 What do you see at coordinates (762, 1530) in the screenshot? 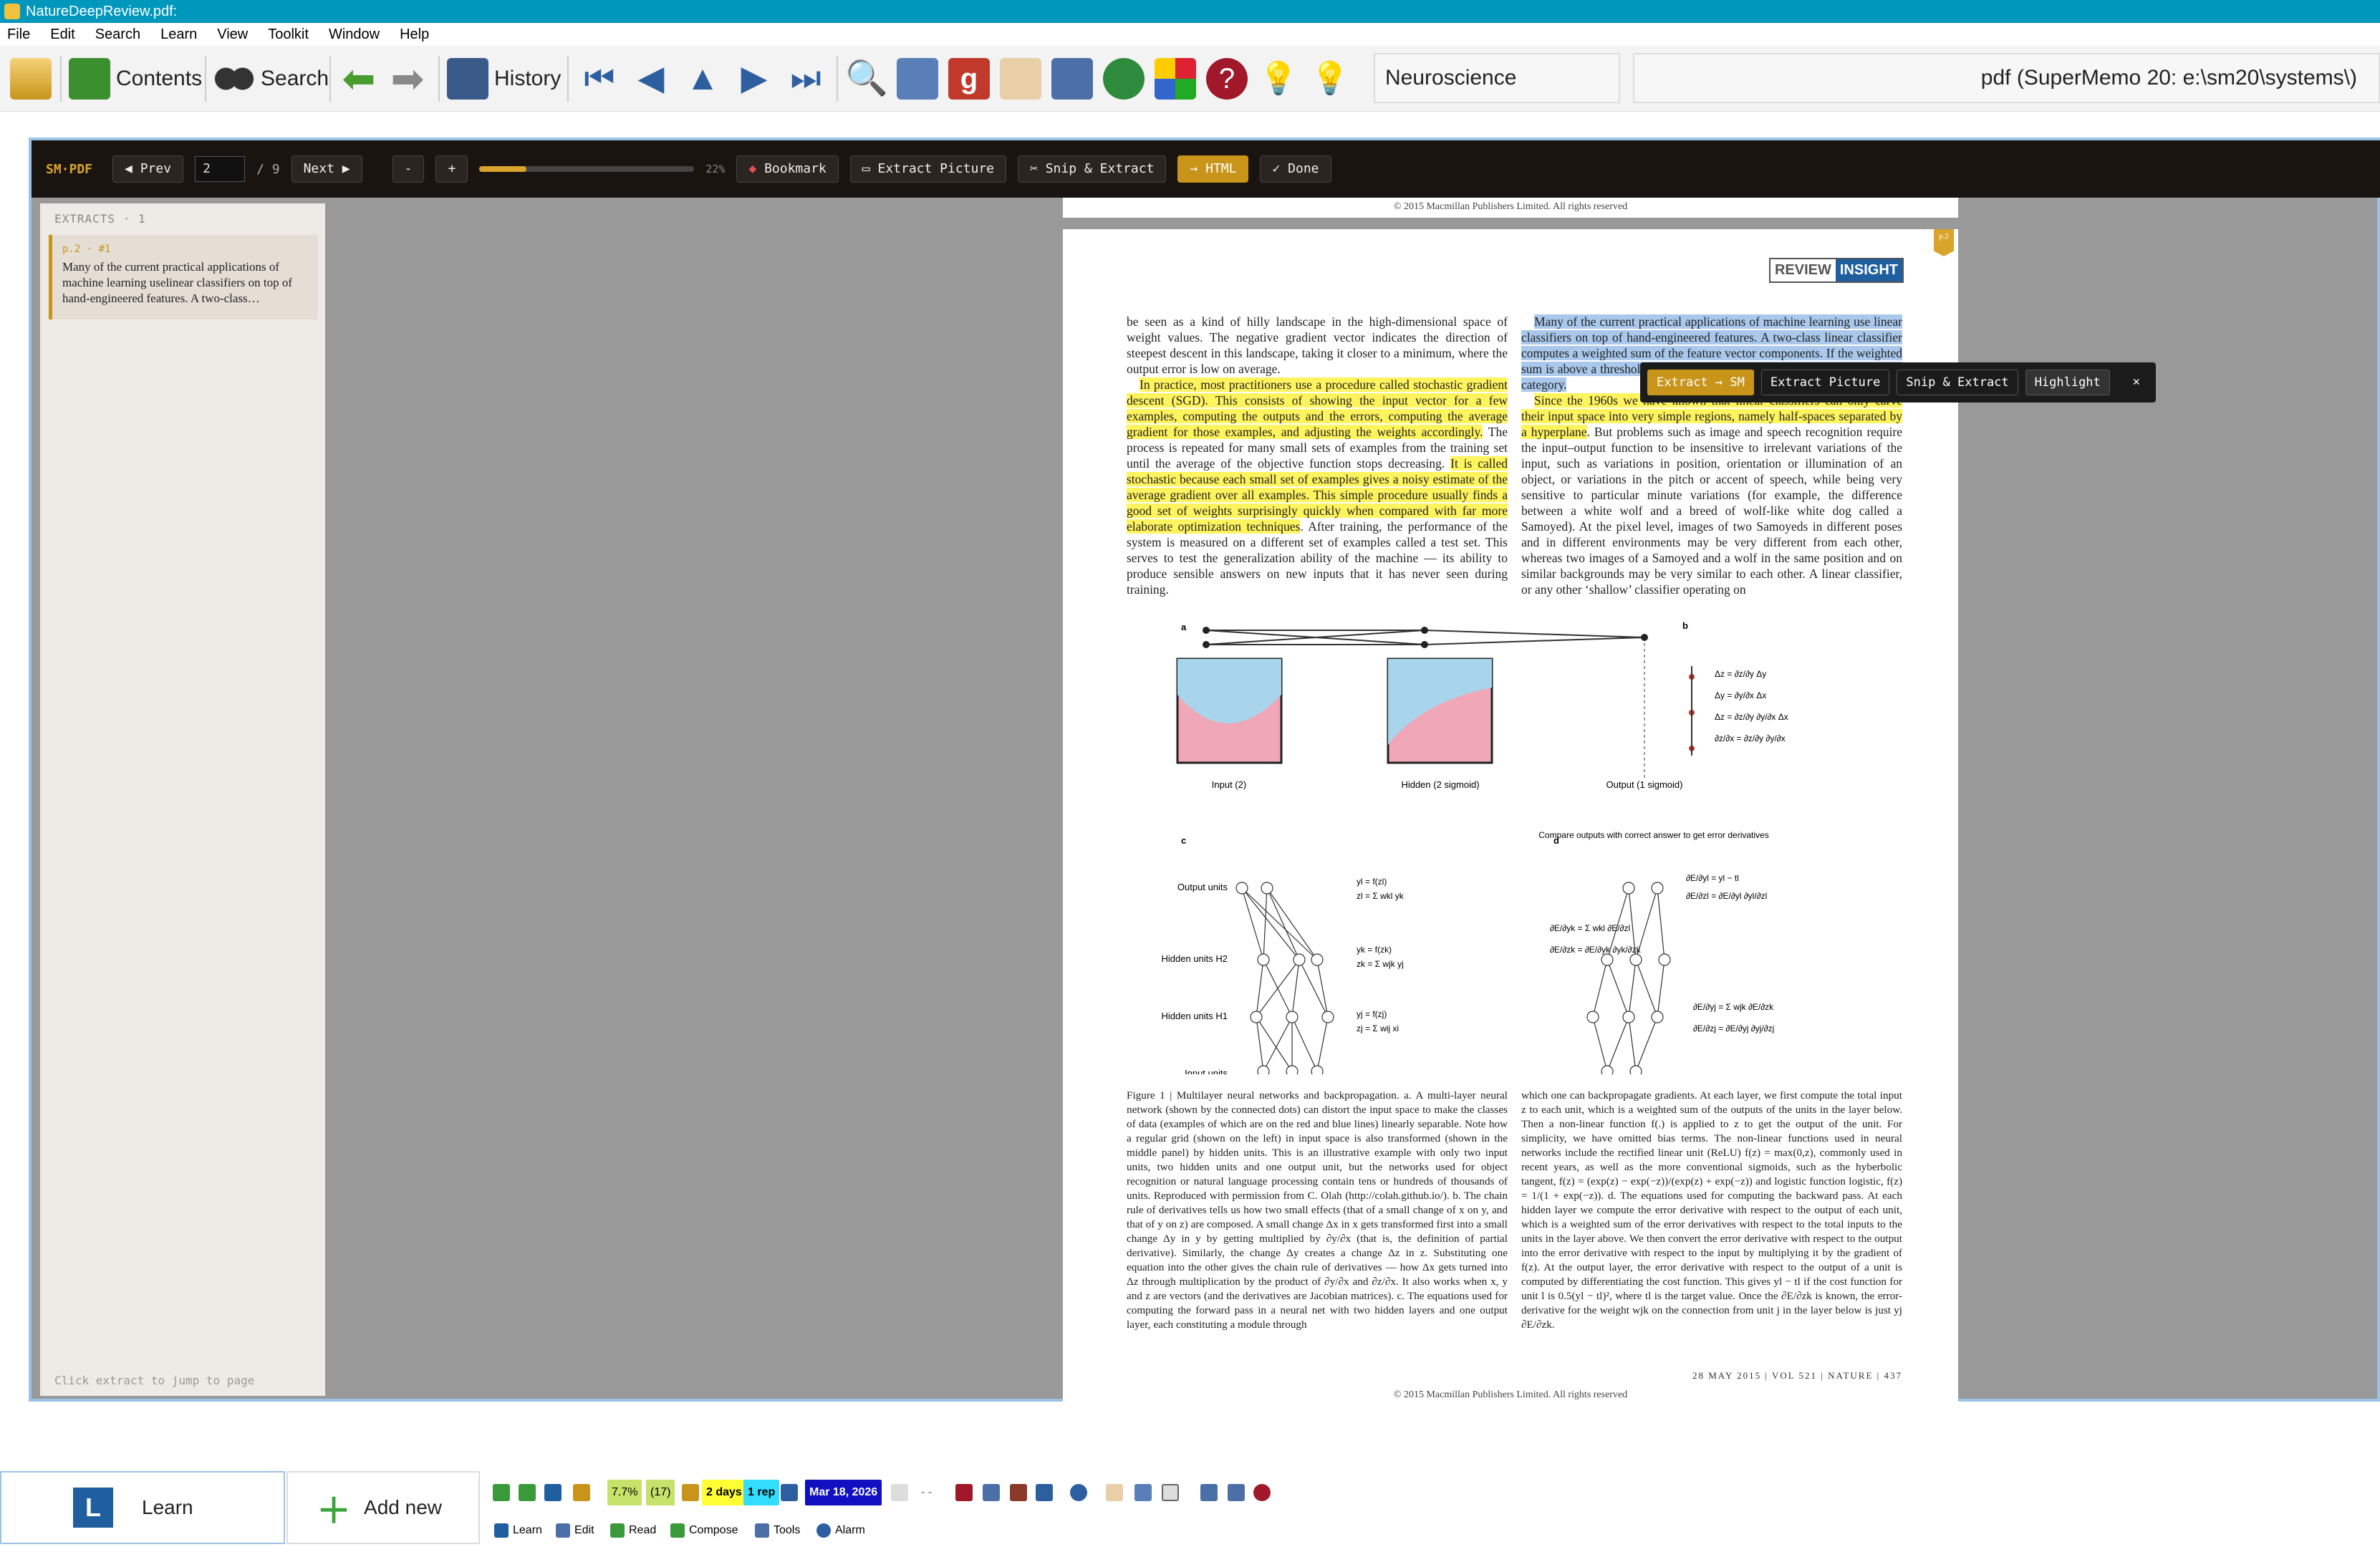
I see `tools-small-icon` at bounding box center [762, 1530].